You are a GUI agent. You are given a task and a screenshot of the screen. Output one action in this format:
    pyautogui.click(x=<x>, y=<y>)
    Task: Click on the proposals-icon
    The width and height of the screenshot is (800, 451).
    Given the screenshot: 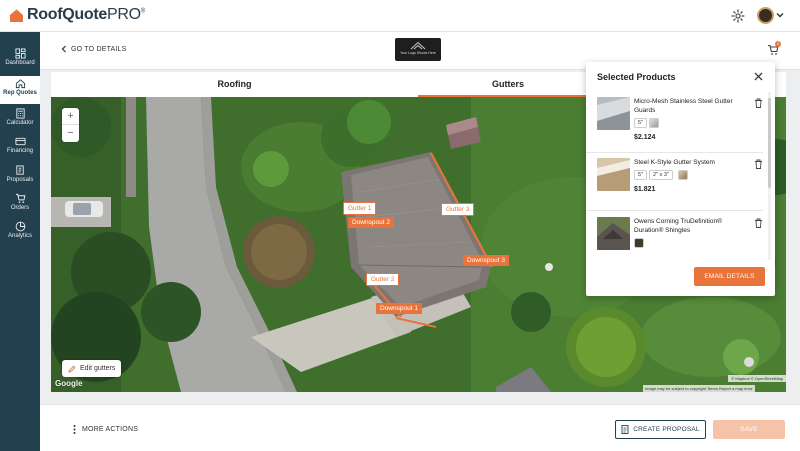 What is the action you would take?
    pyautogui.click(x=19, y=170)
    